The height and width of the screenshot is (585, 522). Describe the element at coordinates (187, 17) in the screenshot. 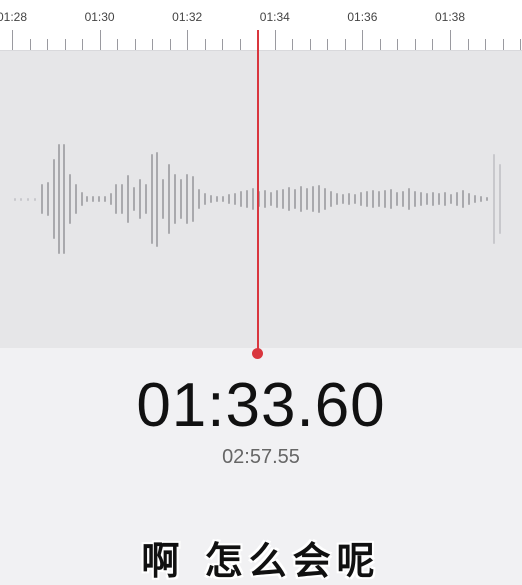

I see `timeline-tick-label: 01:32` at that location.